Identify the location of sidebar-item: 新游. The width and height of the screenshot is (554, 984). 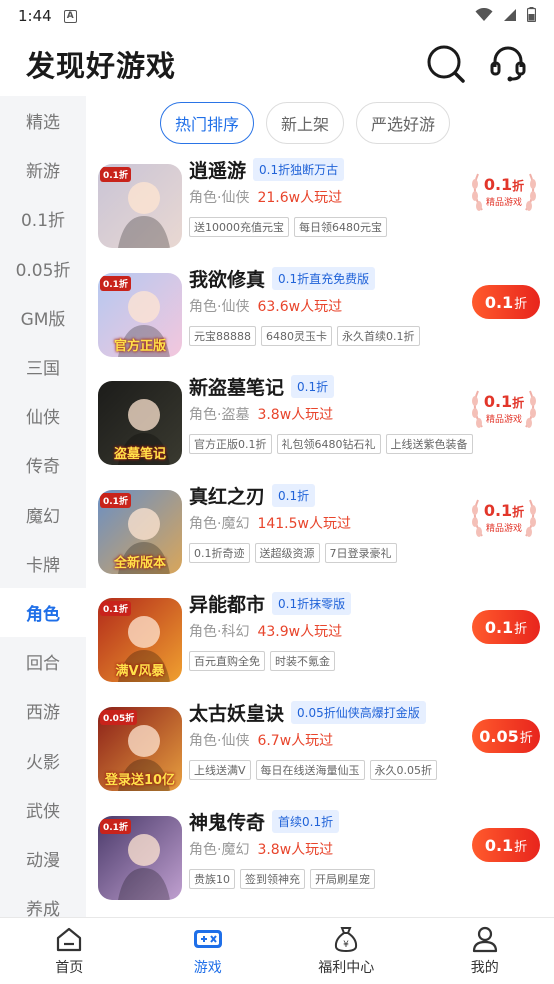
(43, 169).